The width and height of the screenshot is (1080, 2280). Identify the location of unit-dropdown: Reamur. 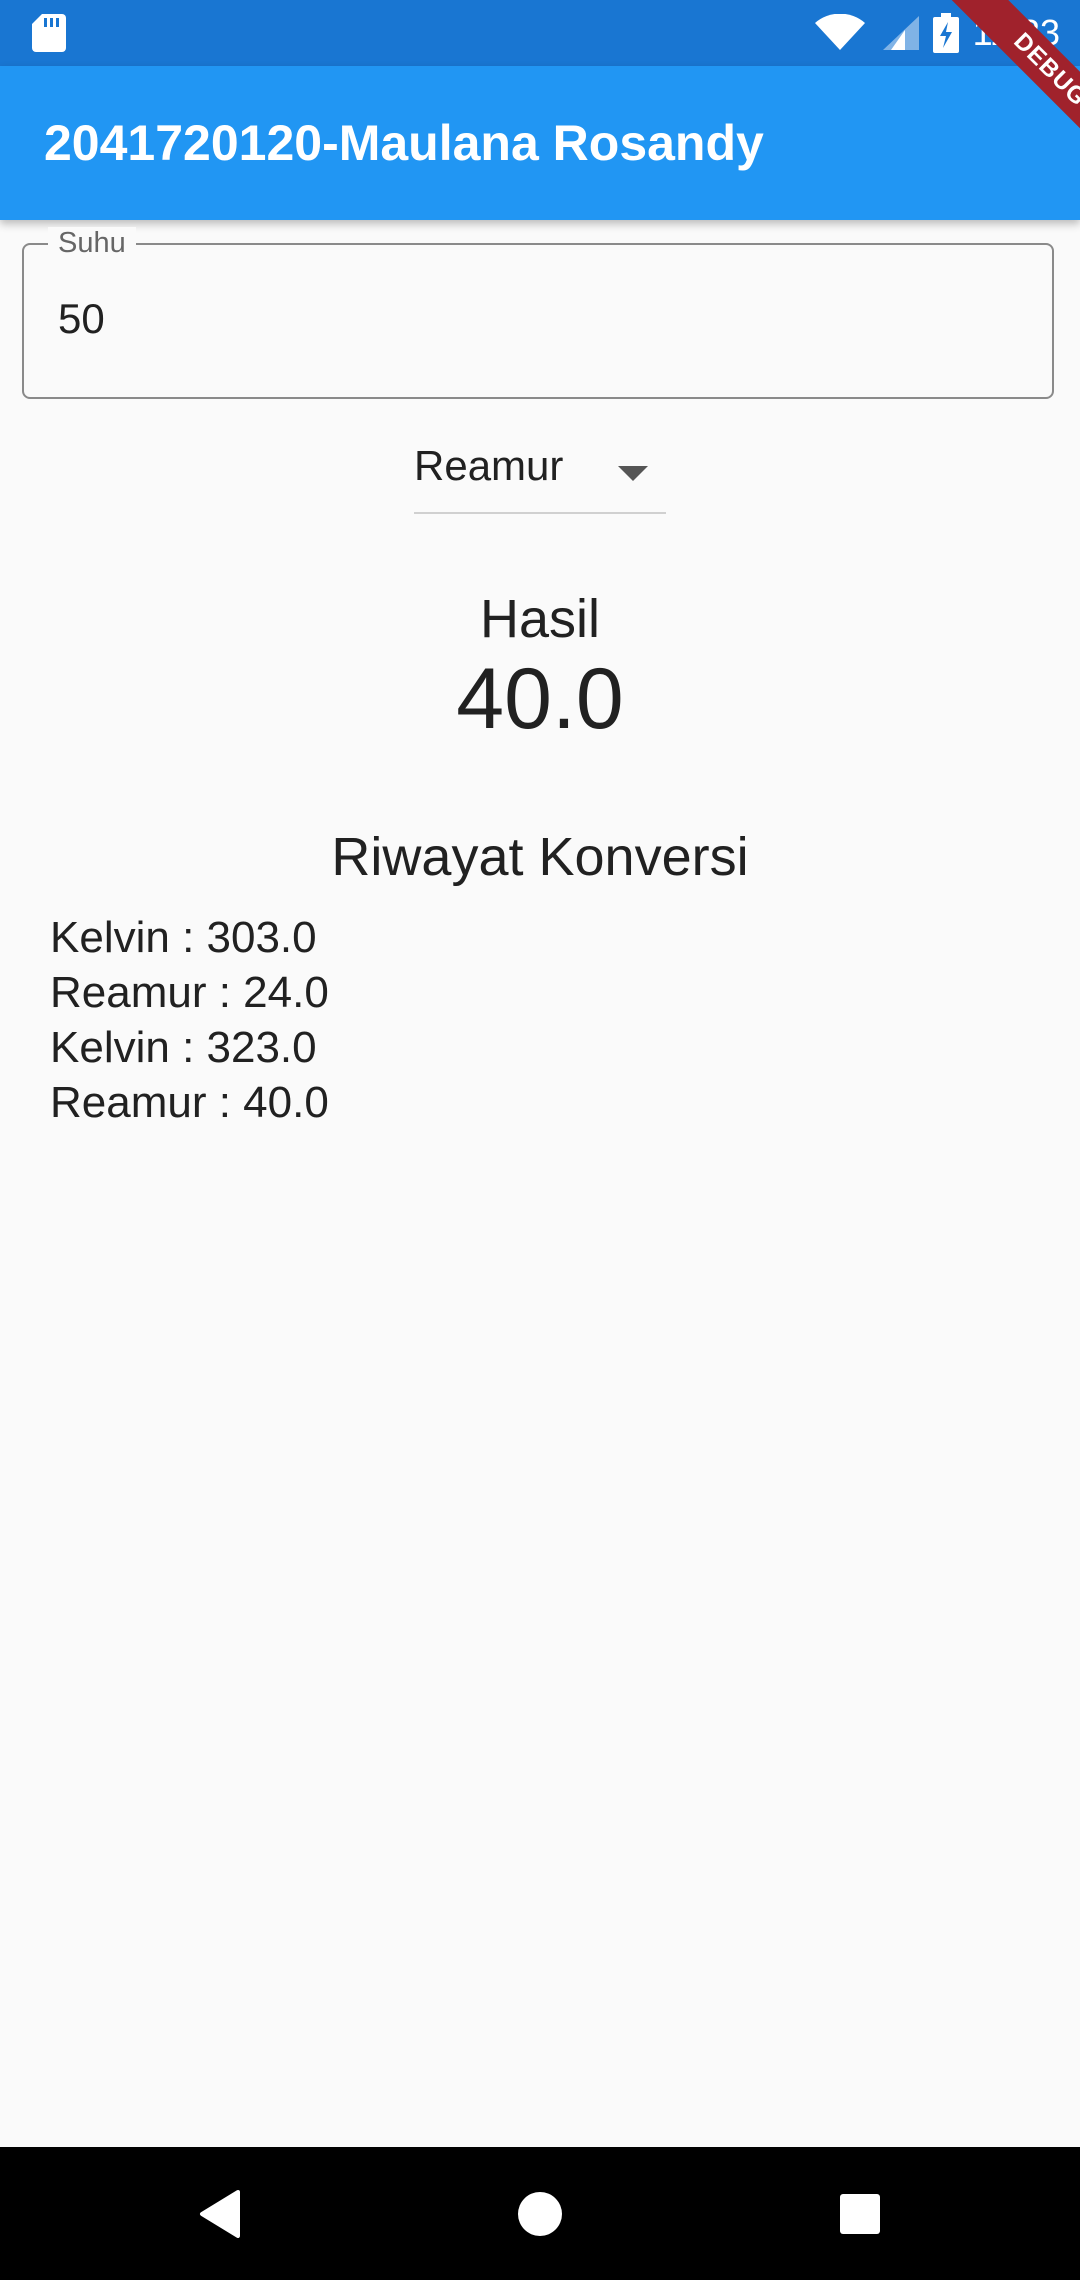
(540, 472).